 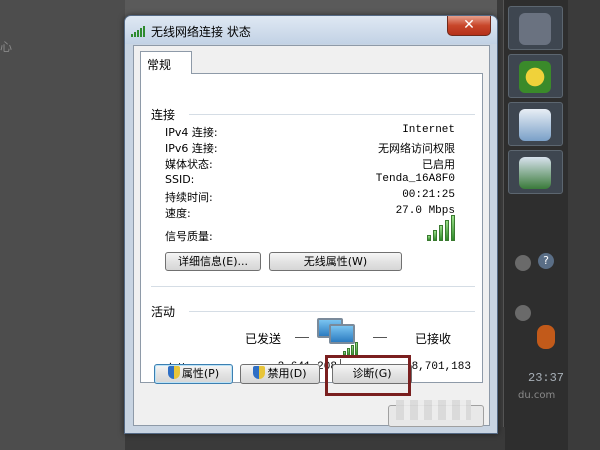 I want to click on media-state-label: 媒体状态:, so click(x=189, y=164).